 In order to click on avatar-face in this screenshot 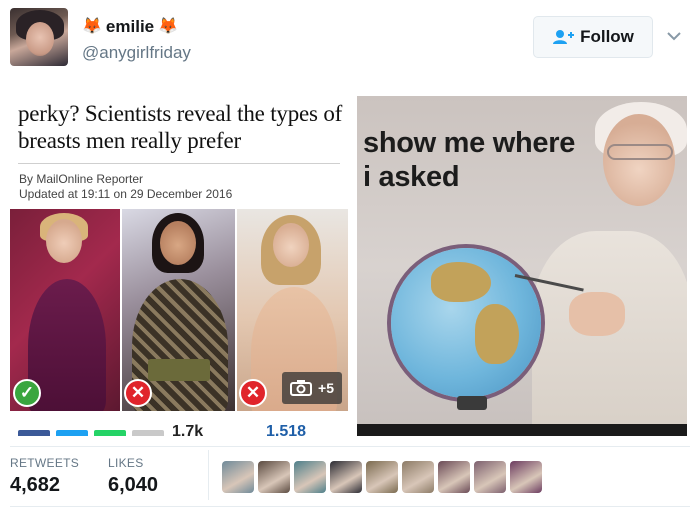, I will do `click(40, 39)`.